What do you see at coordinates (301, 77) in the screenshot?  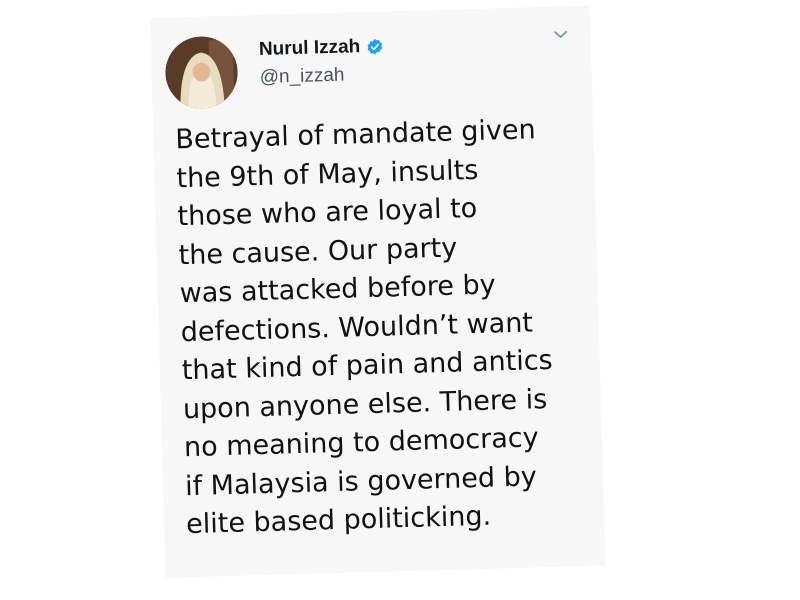 I see `author-handle: @n_izzah` at bounding box center [301, 77].